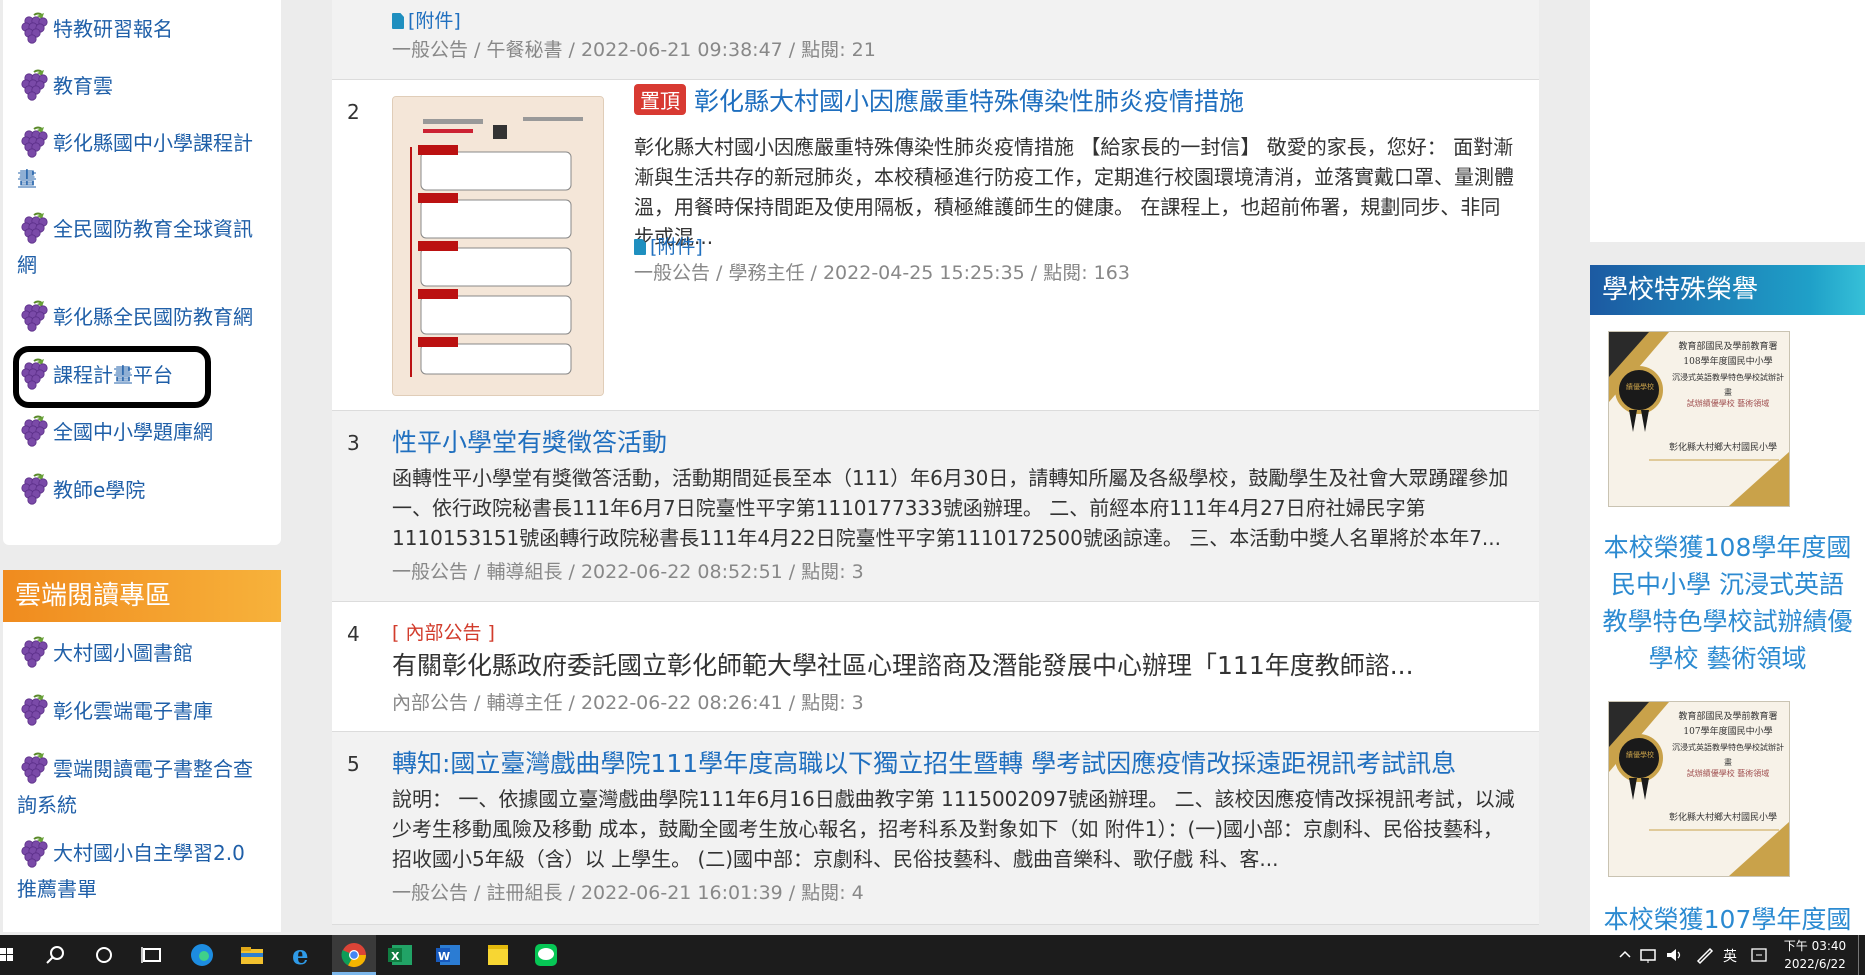 Image resolution: width=1865 pixels, height=975 pixels. I want to click on news-number: 4, so click(353, 634).